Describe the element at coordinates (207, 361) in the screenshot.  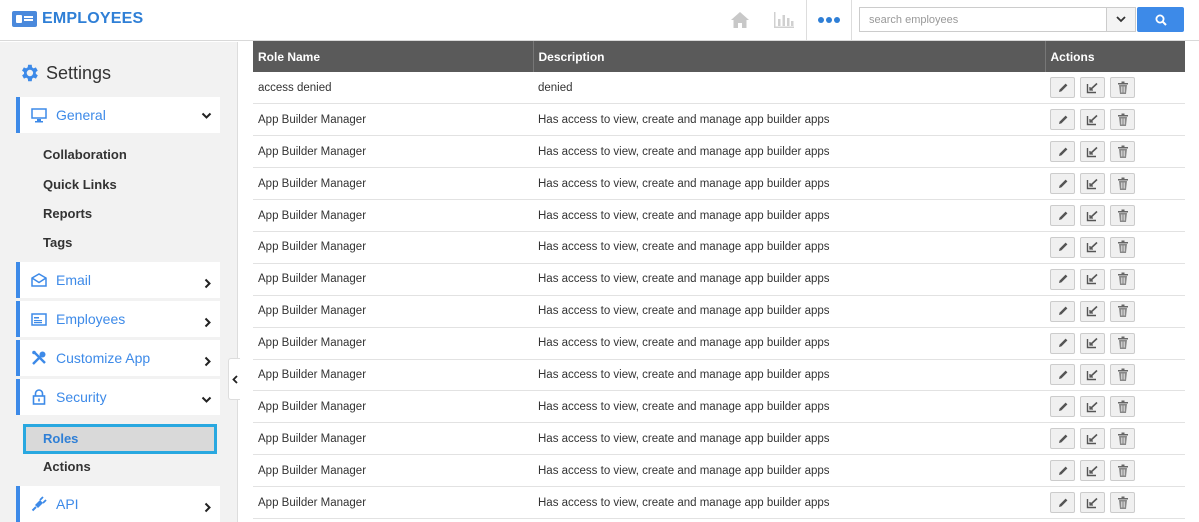
I see `chevron-right-icon` at that location.